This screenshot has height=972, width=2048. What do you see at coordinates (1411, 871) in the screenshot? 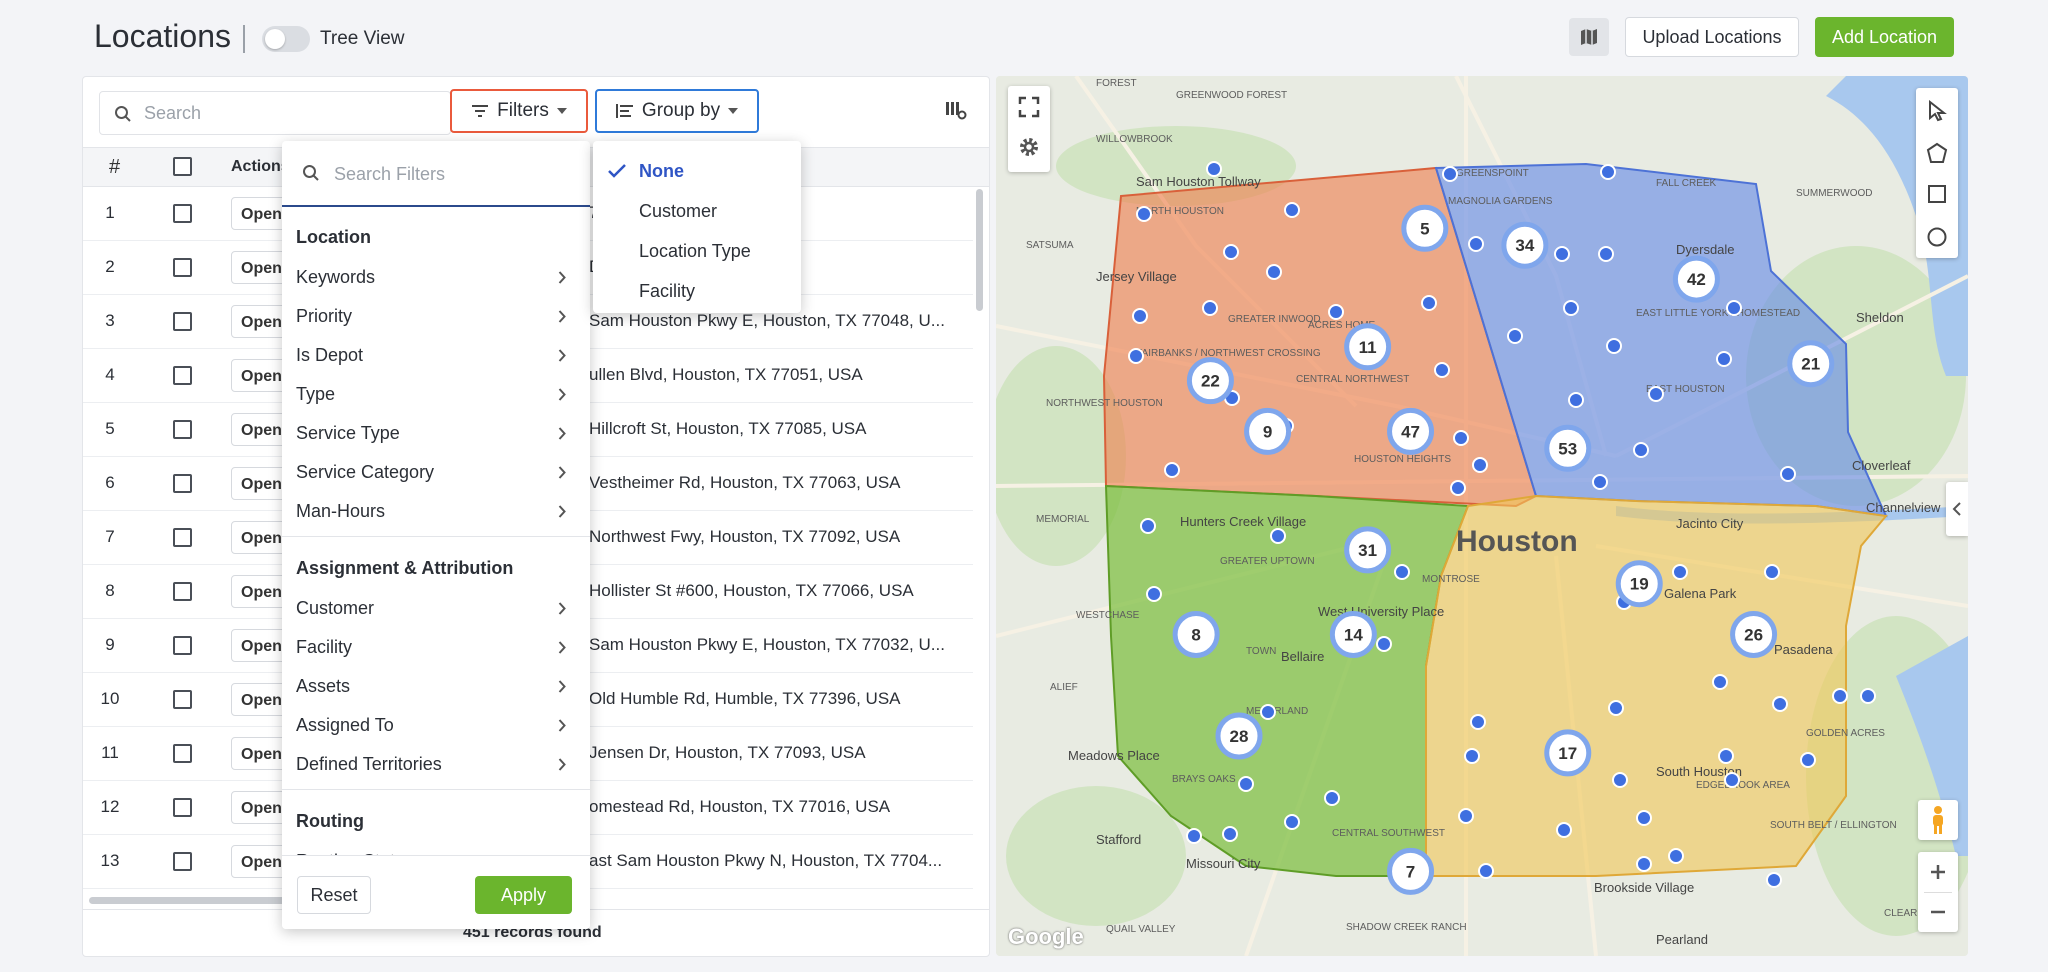
I see `cluster-marker: 7` at bounding box center [1411, 871].